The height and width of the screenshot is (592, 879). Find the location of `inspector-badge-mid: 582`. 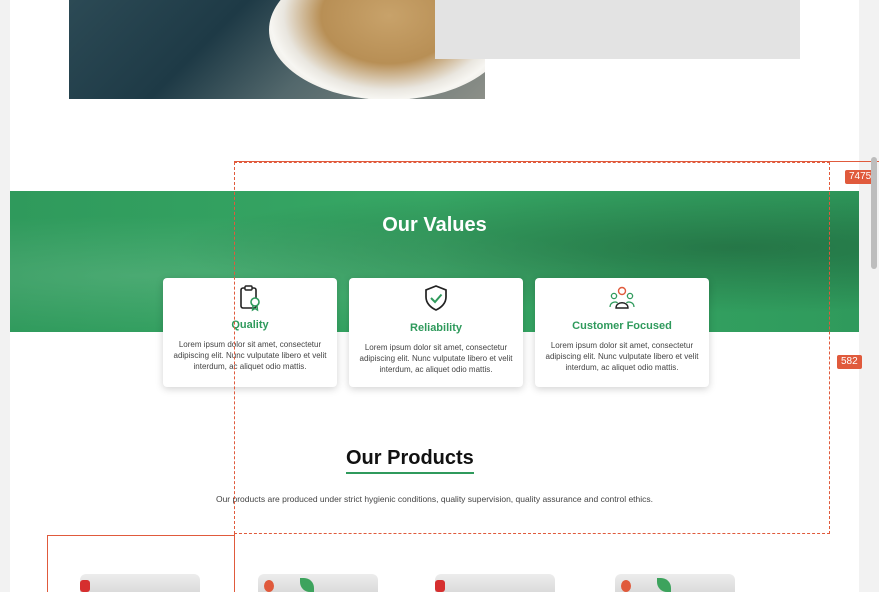

inspector-badge-mid: 582 is located at coordinates (849, 362).